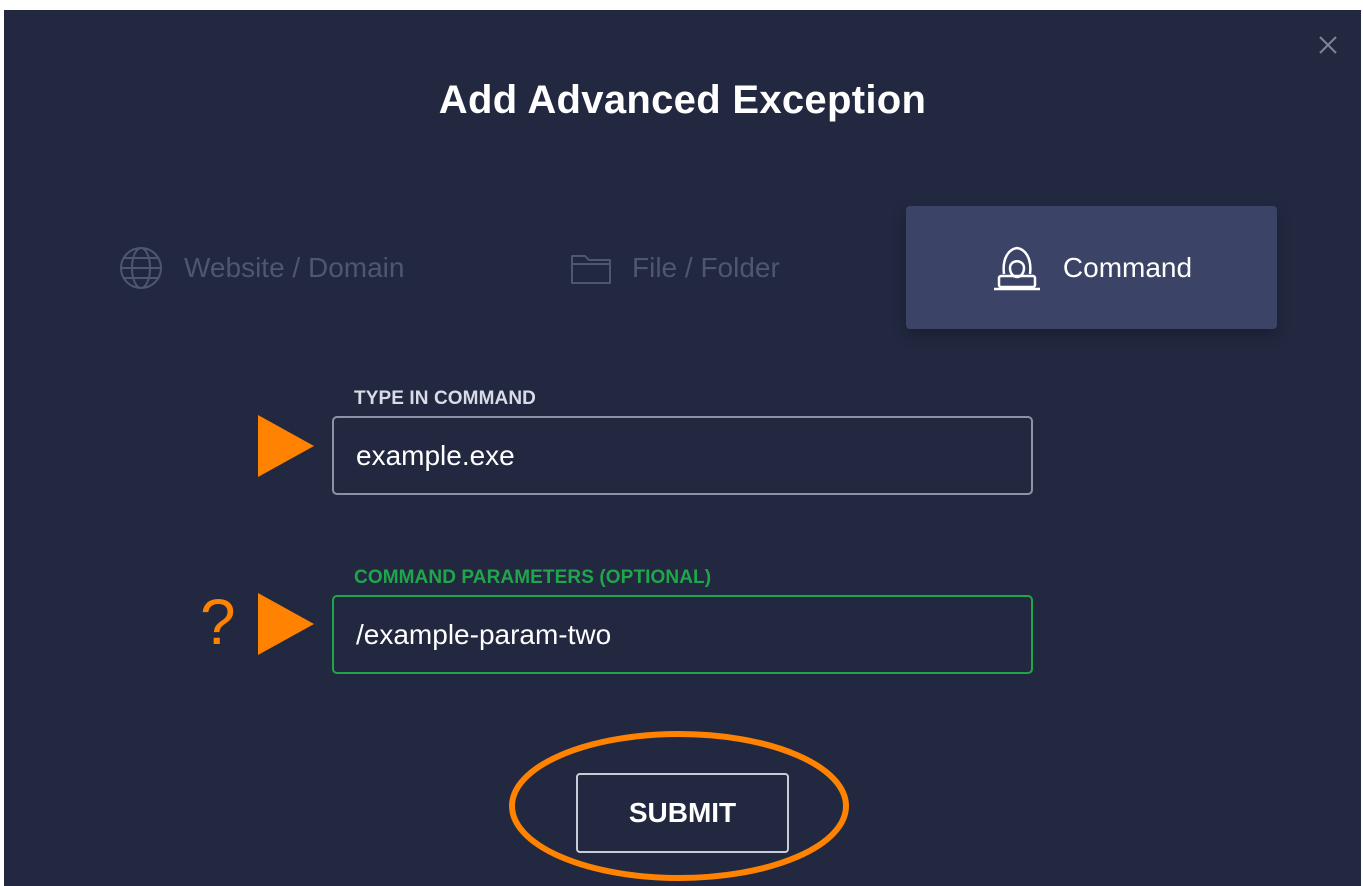 Image resolution: width=1363 pixels, height=886 pixels. Describe the element at coordinates (286, 446) in the screenshot. I see `annotation-arrow-command` at that location.